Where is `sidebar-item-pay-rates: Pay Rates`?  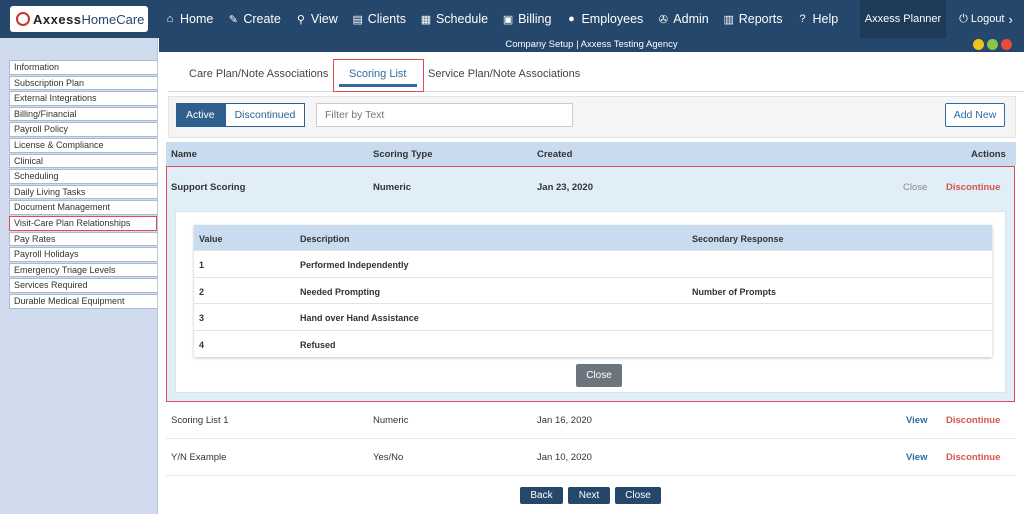 sidebar-item-pay-rates: Pay Rates is located at coordinates (83, 239).